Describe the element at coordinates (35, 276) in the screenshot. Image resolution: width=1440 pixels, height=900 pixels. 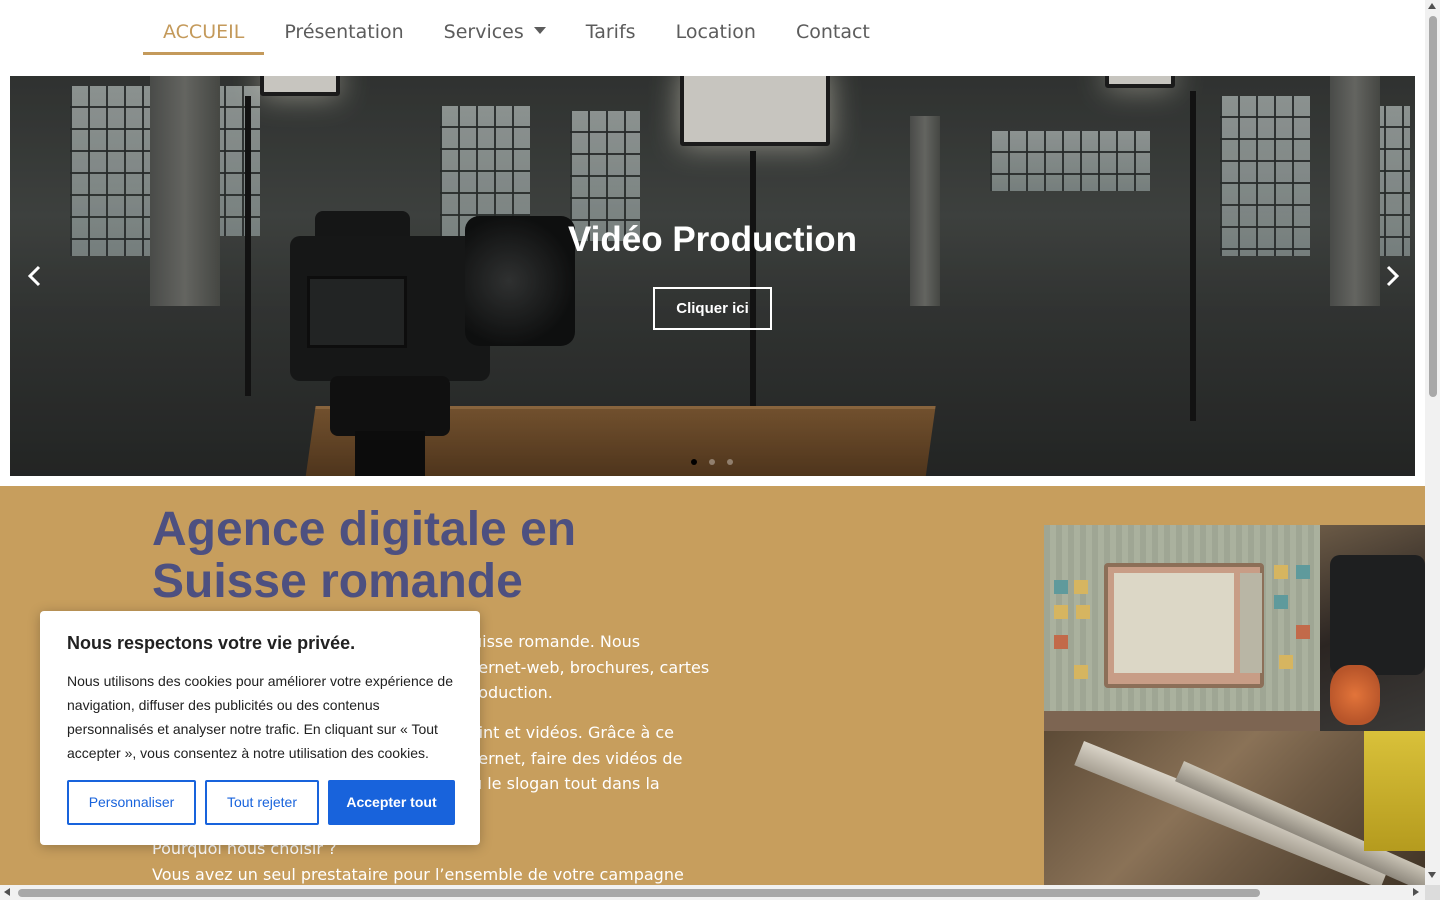
I see `chevron-left-icon` at that location.